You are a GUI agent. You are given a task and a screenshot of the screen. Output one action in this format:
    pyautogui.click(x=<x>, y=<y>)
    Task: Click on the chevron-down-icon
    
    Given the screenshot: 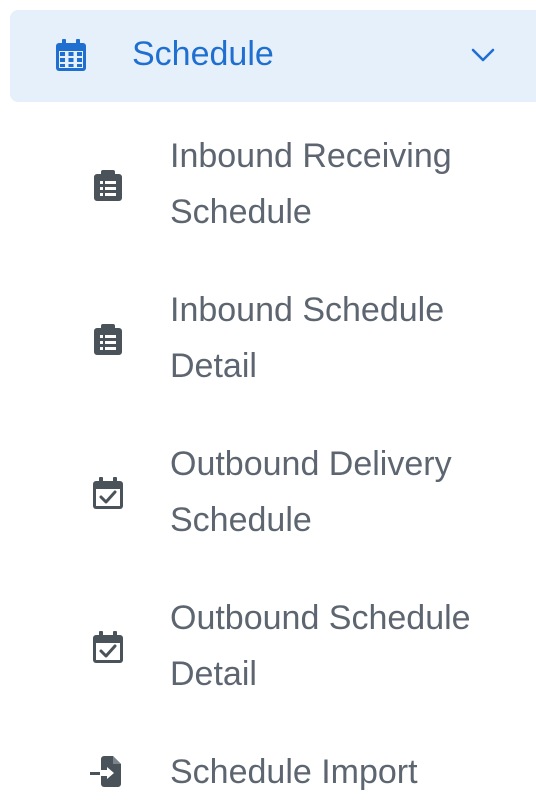 What is the action you would take?
    pyautogui.click(x=483, y=55)
    